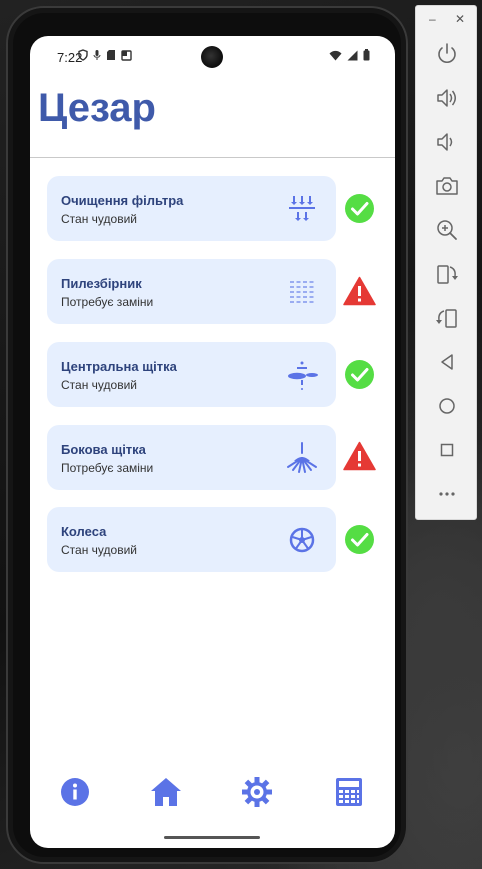 The height and width of the screenshot is (869, 482). I want to click on list-item-side-brush: Бокова щітка Потребує заміни, so click(191, 457).